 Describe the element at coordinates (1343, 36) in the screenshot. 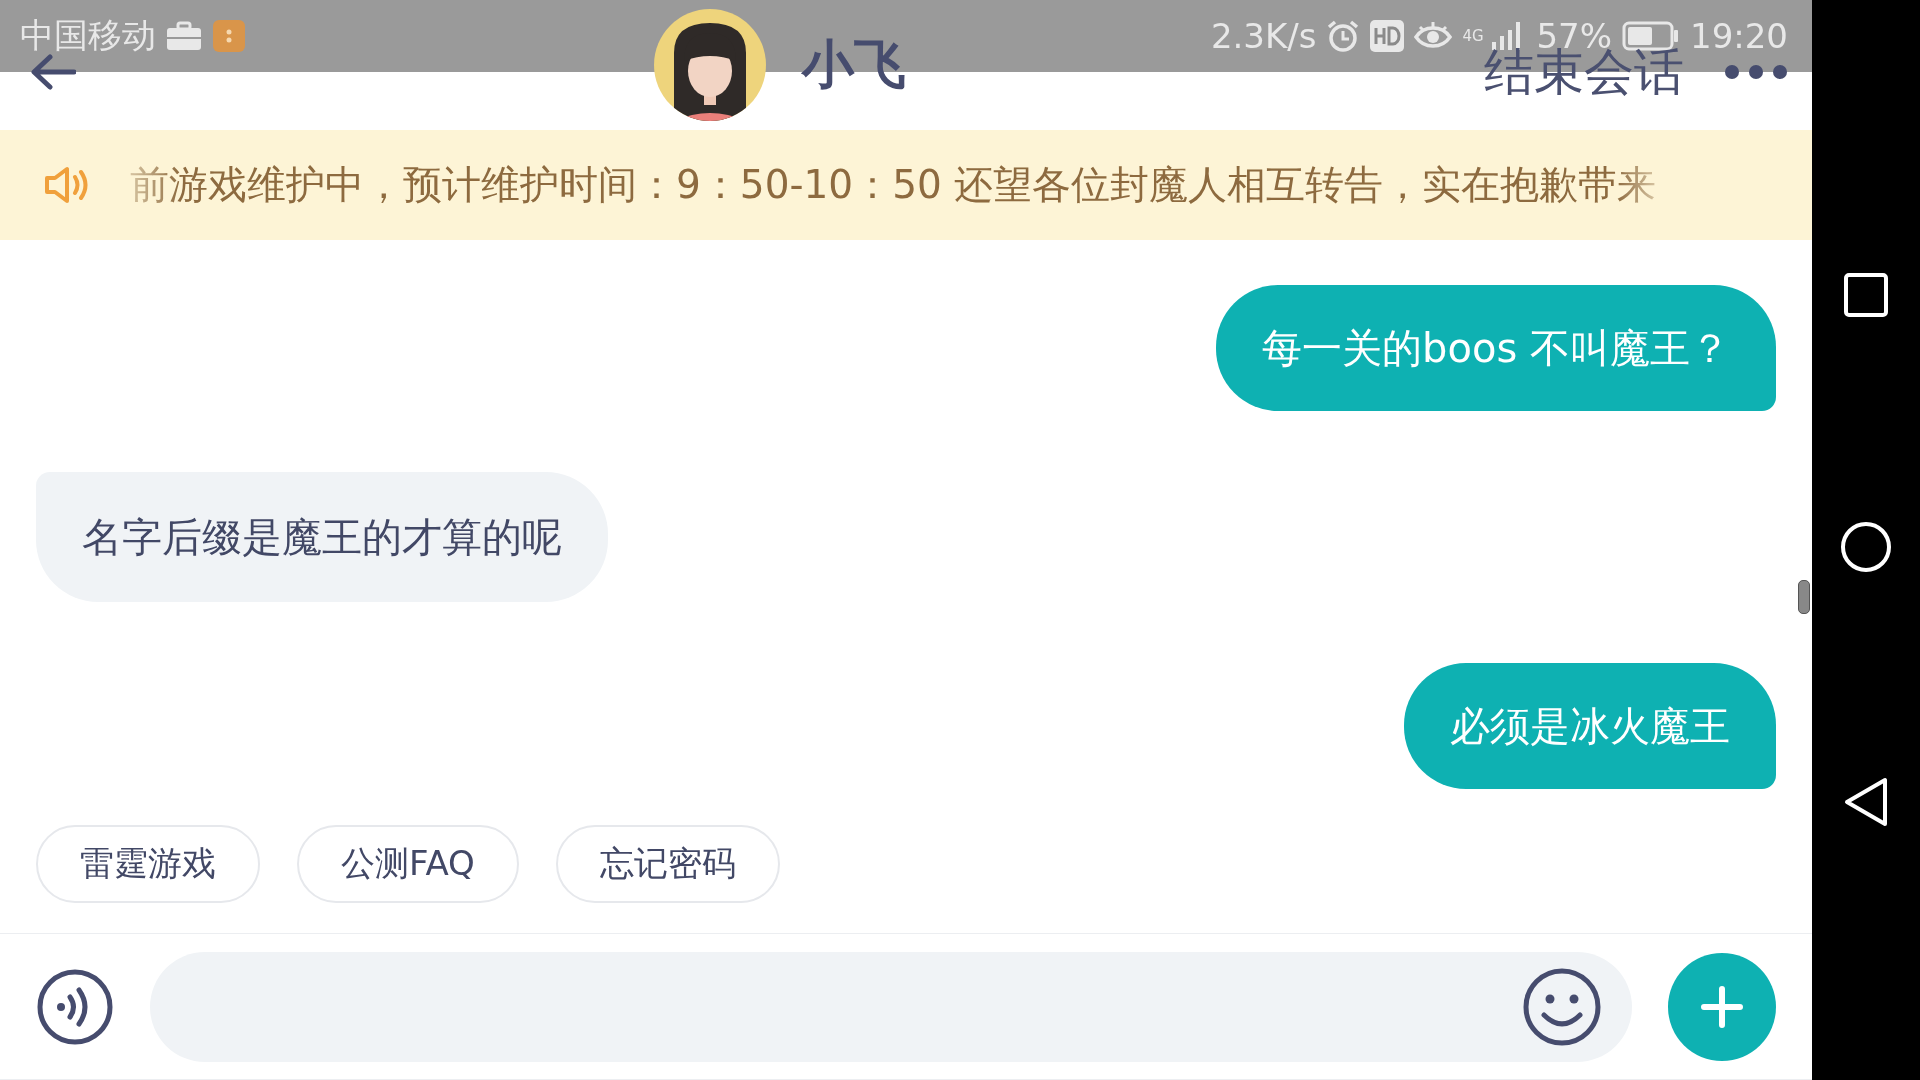

I see `alarm-icon` at that location.